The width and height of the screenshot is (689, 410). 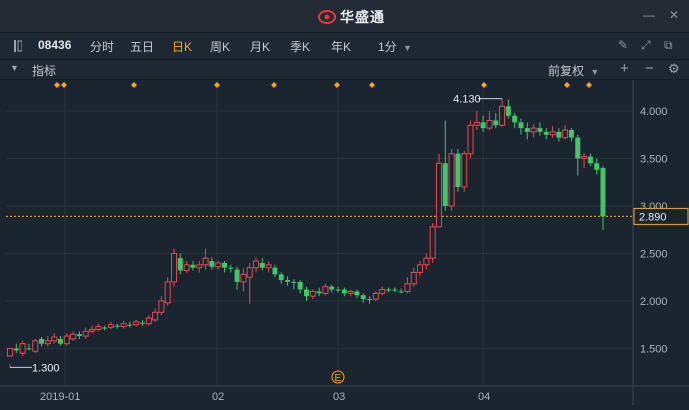 I want to click on minimize-icon: —, so click(x=649, y=15).